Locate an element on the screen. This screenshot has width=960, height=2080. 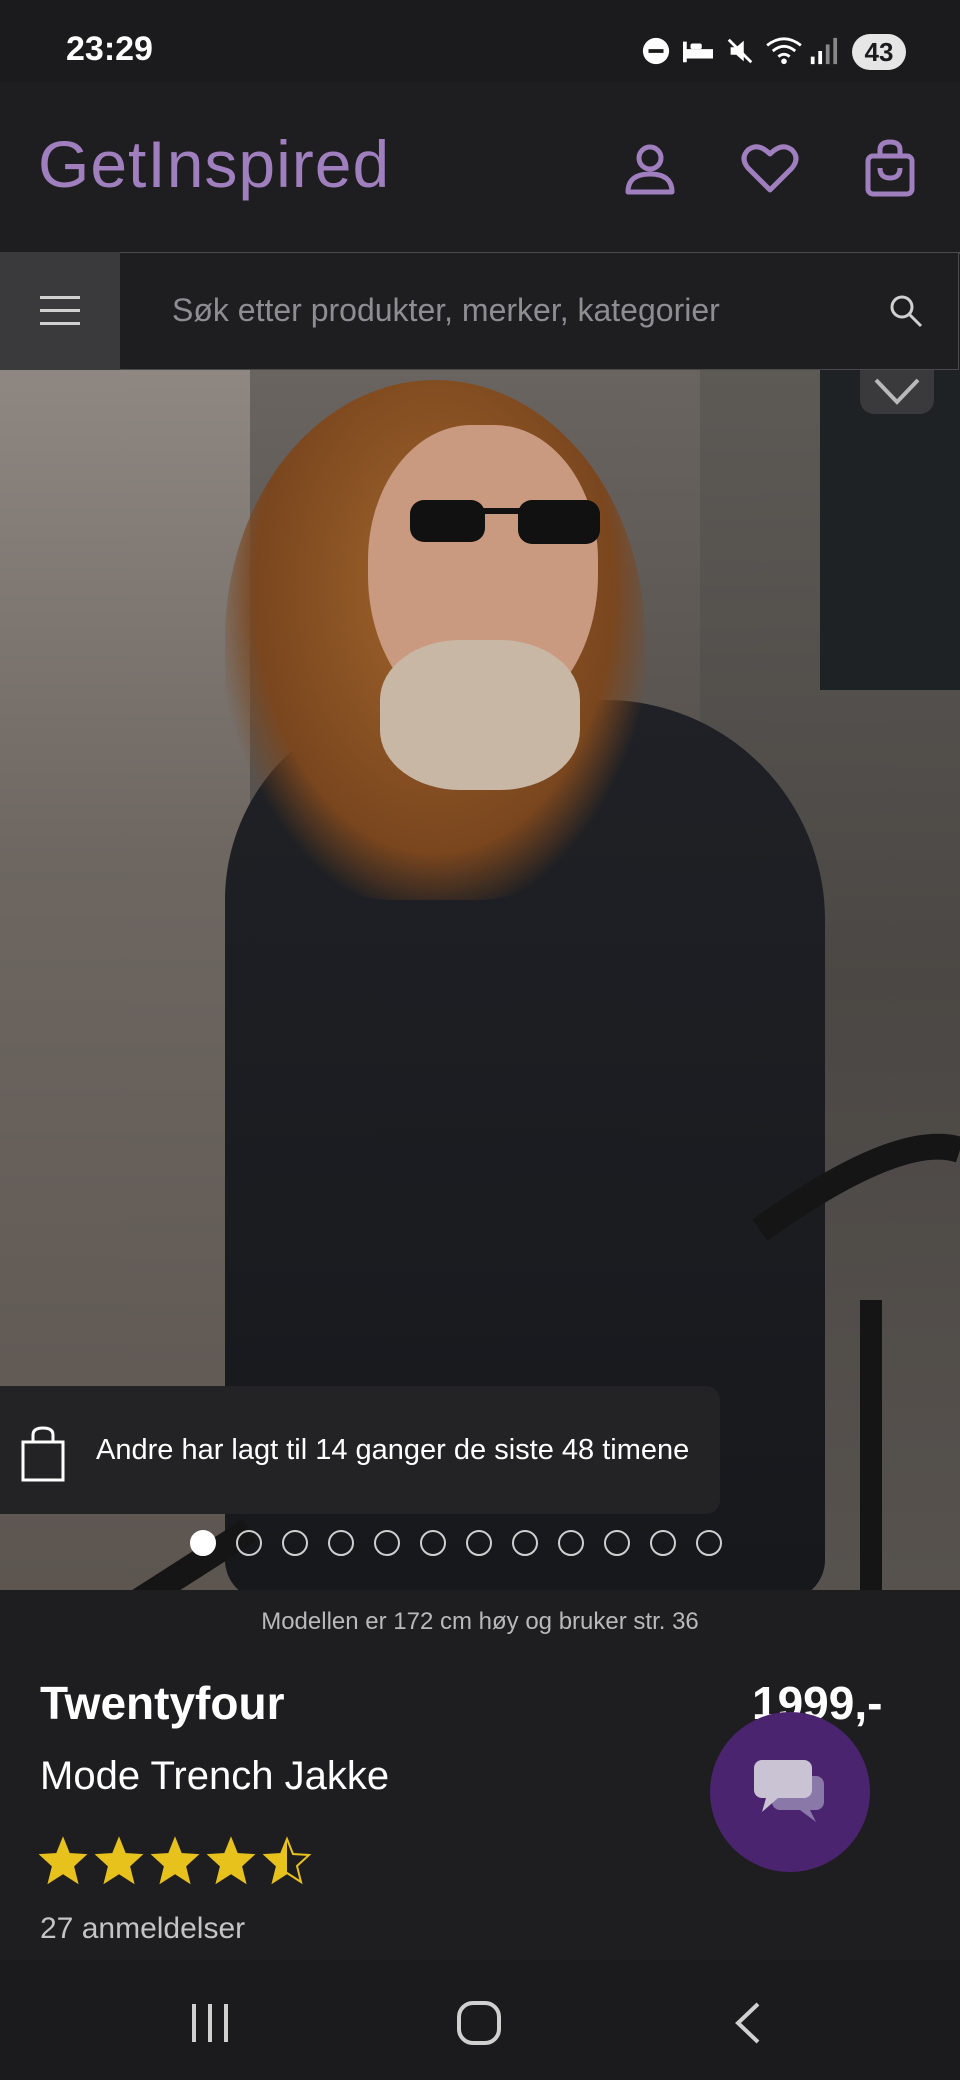
battery-indicator: 43 is located at coordinates (879, 52).